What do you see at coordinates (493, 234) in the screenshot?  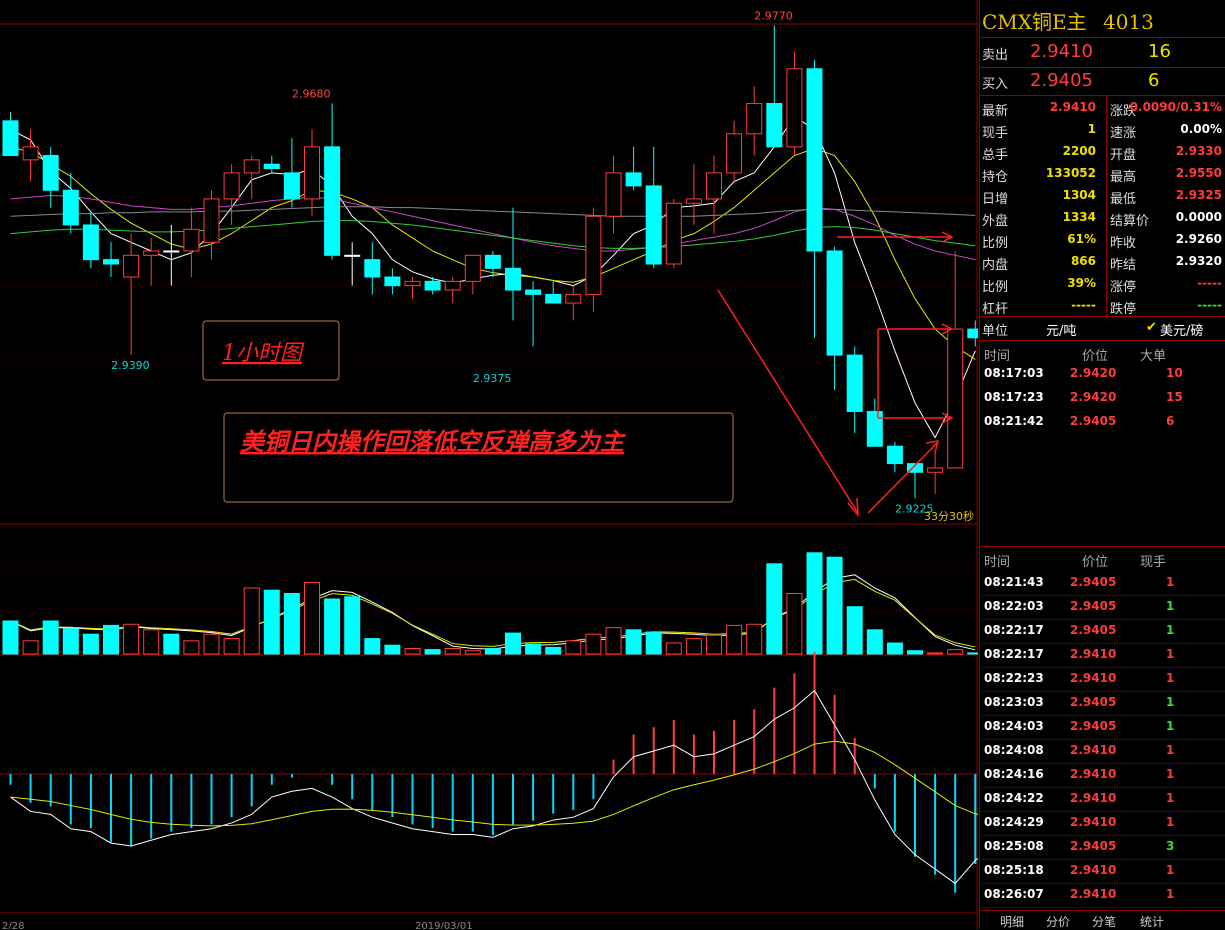 I see `ma-line` at bounding box center [493, 234].